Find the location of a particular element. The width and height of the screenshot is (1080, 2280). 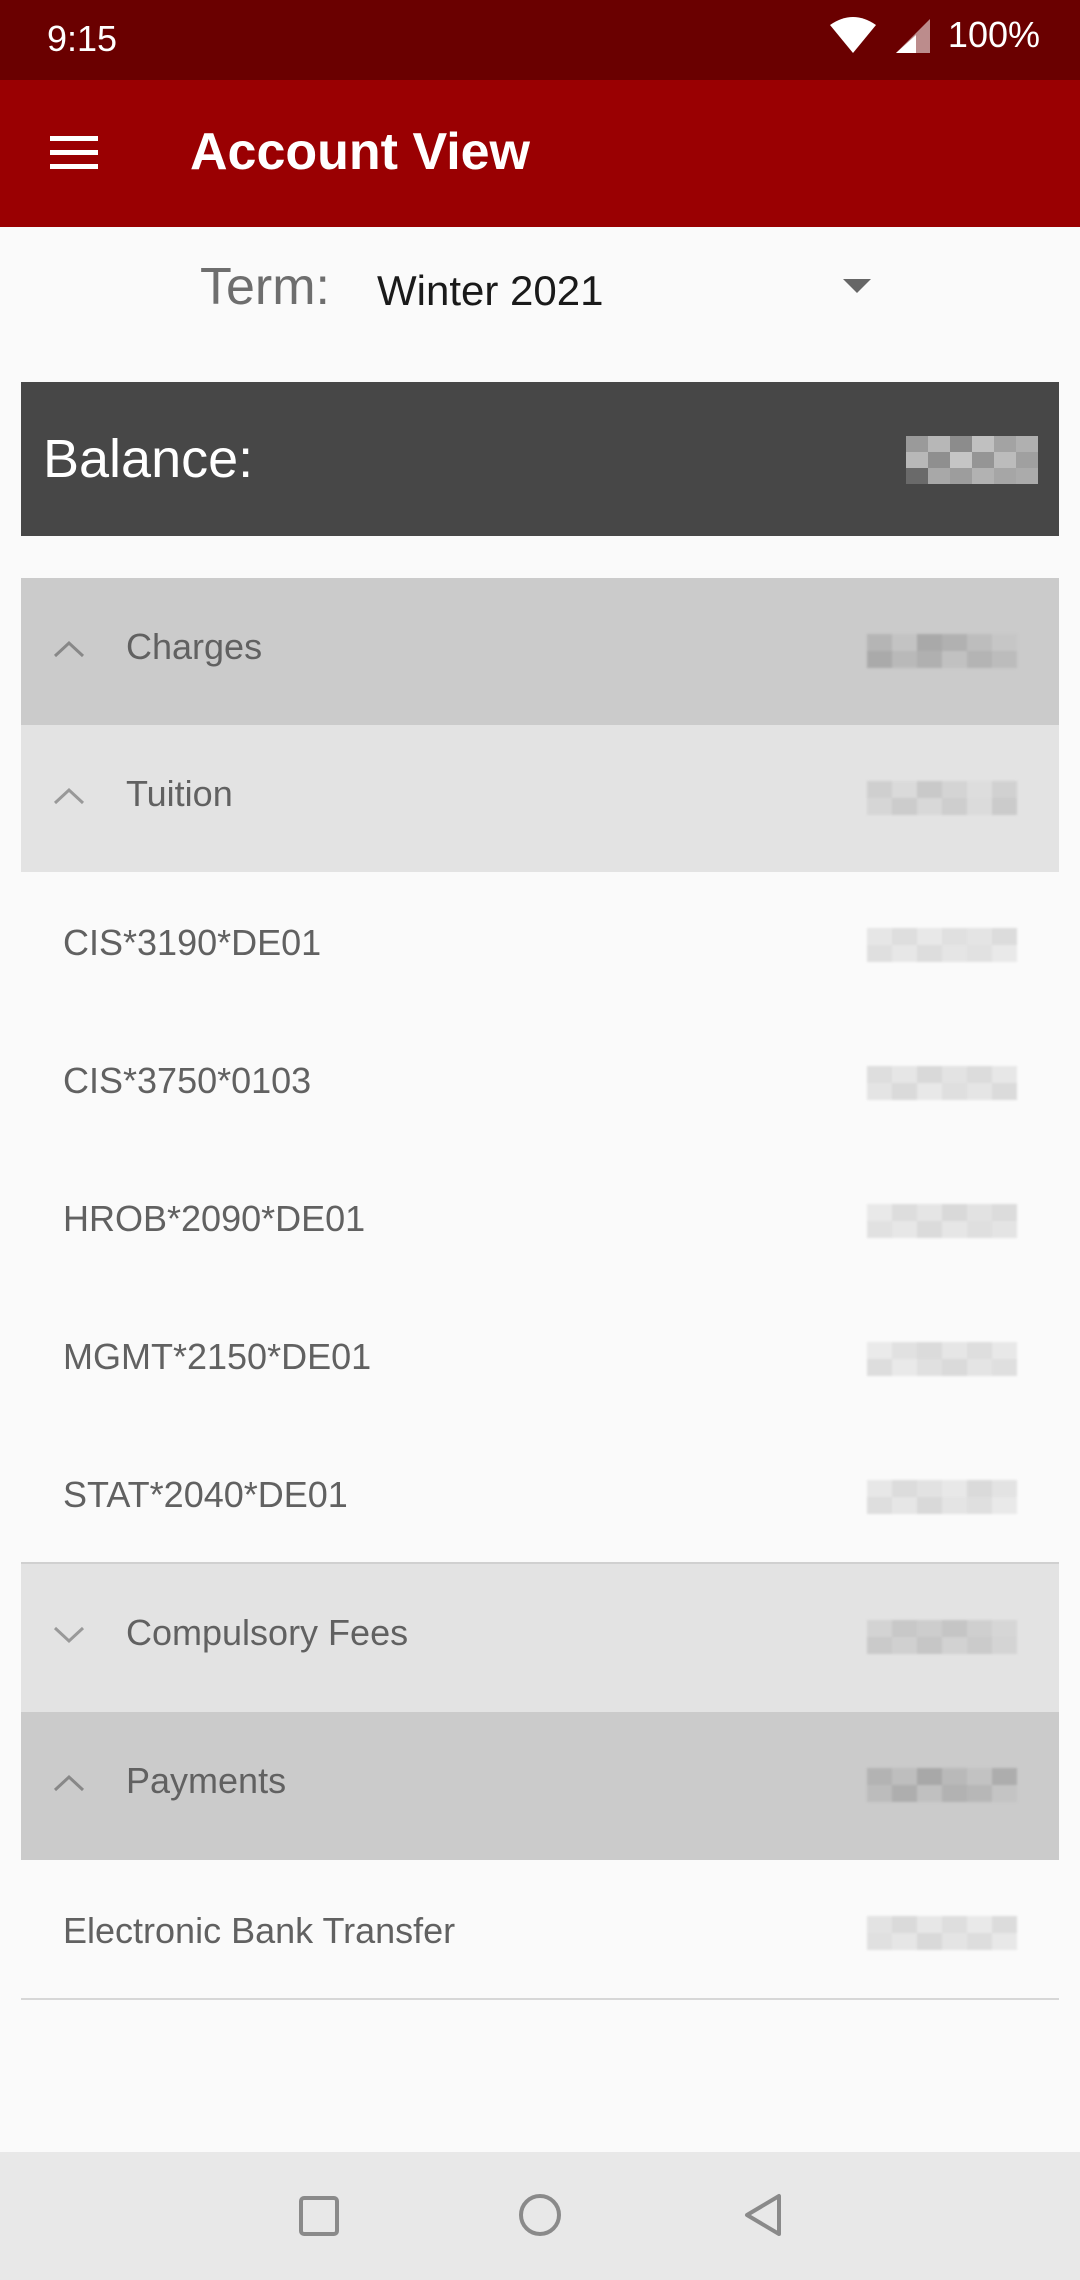

term-selector-row: Term: Winter 2021 is located at coordinates (540, 292).